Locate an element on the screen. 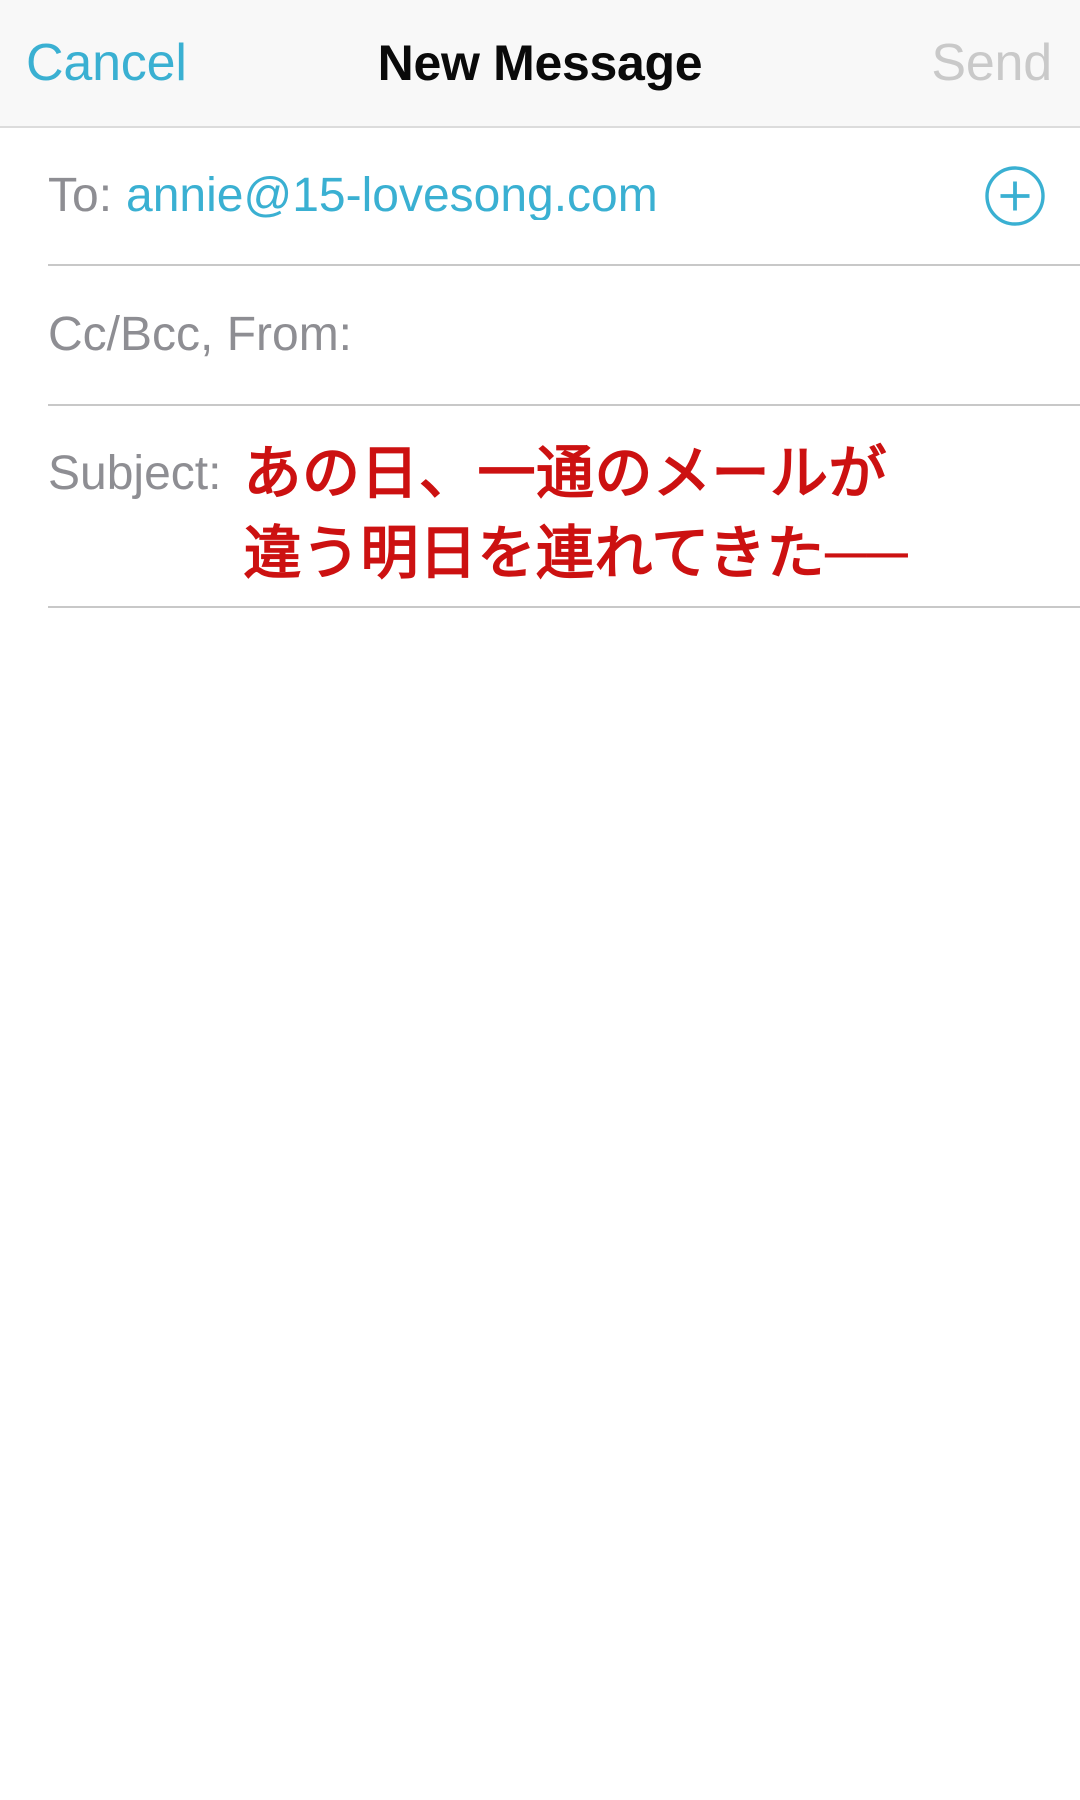 This screenshot has height=1800, width=1080. message-body-text is located at coordinates (540, 638).